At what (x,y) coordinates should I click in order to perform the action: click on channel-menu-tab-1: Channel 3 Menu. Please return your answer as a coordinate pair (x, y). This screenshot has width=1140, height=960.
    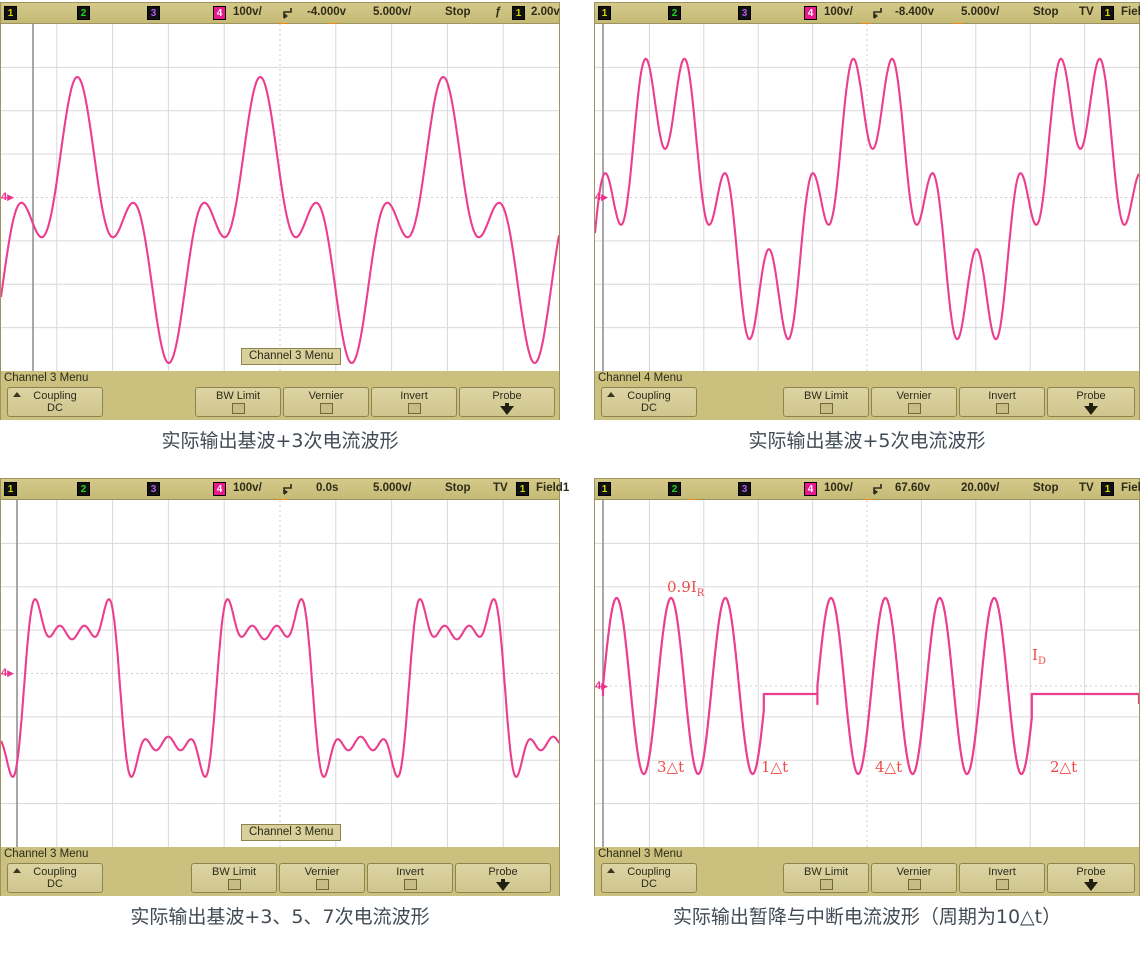
    Looking at the image, I should click on (291, 356).